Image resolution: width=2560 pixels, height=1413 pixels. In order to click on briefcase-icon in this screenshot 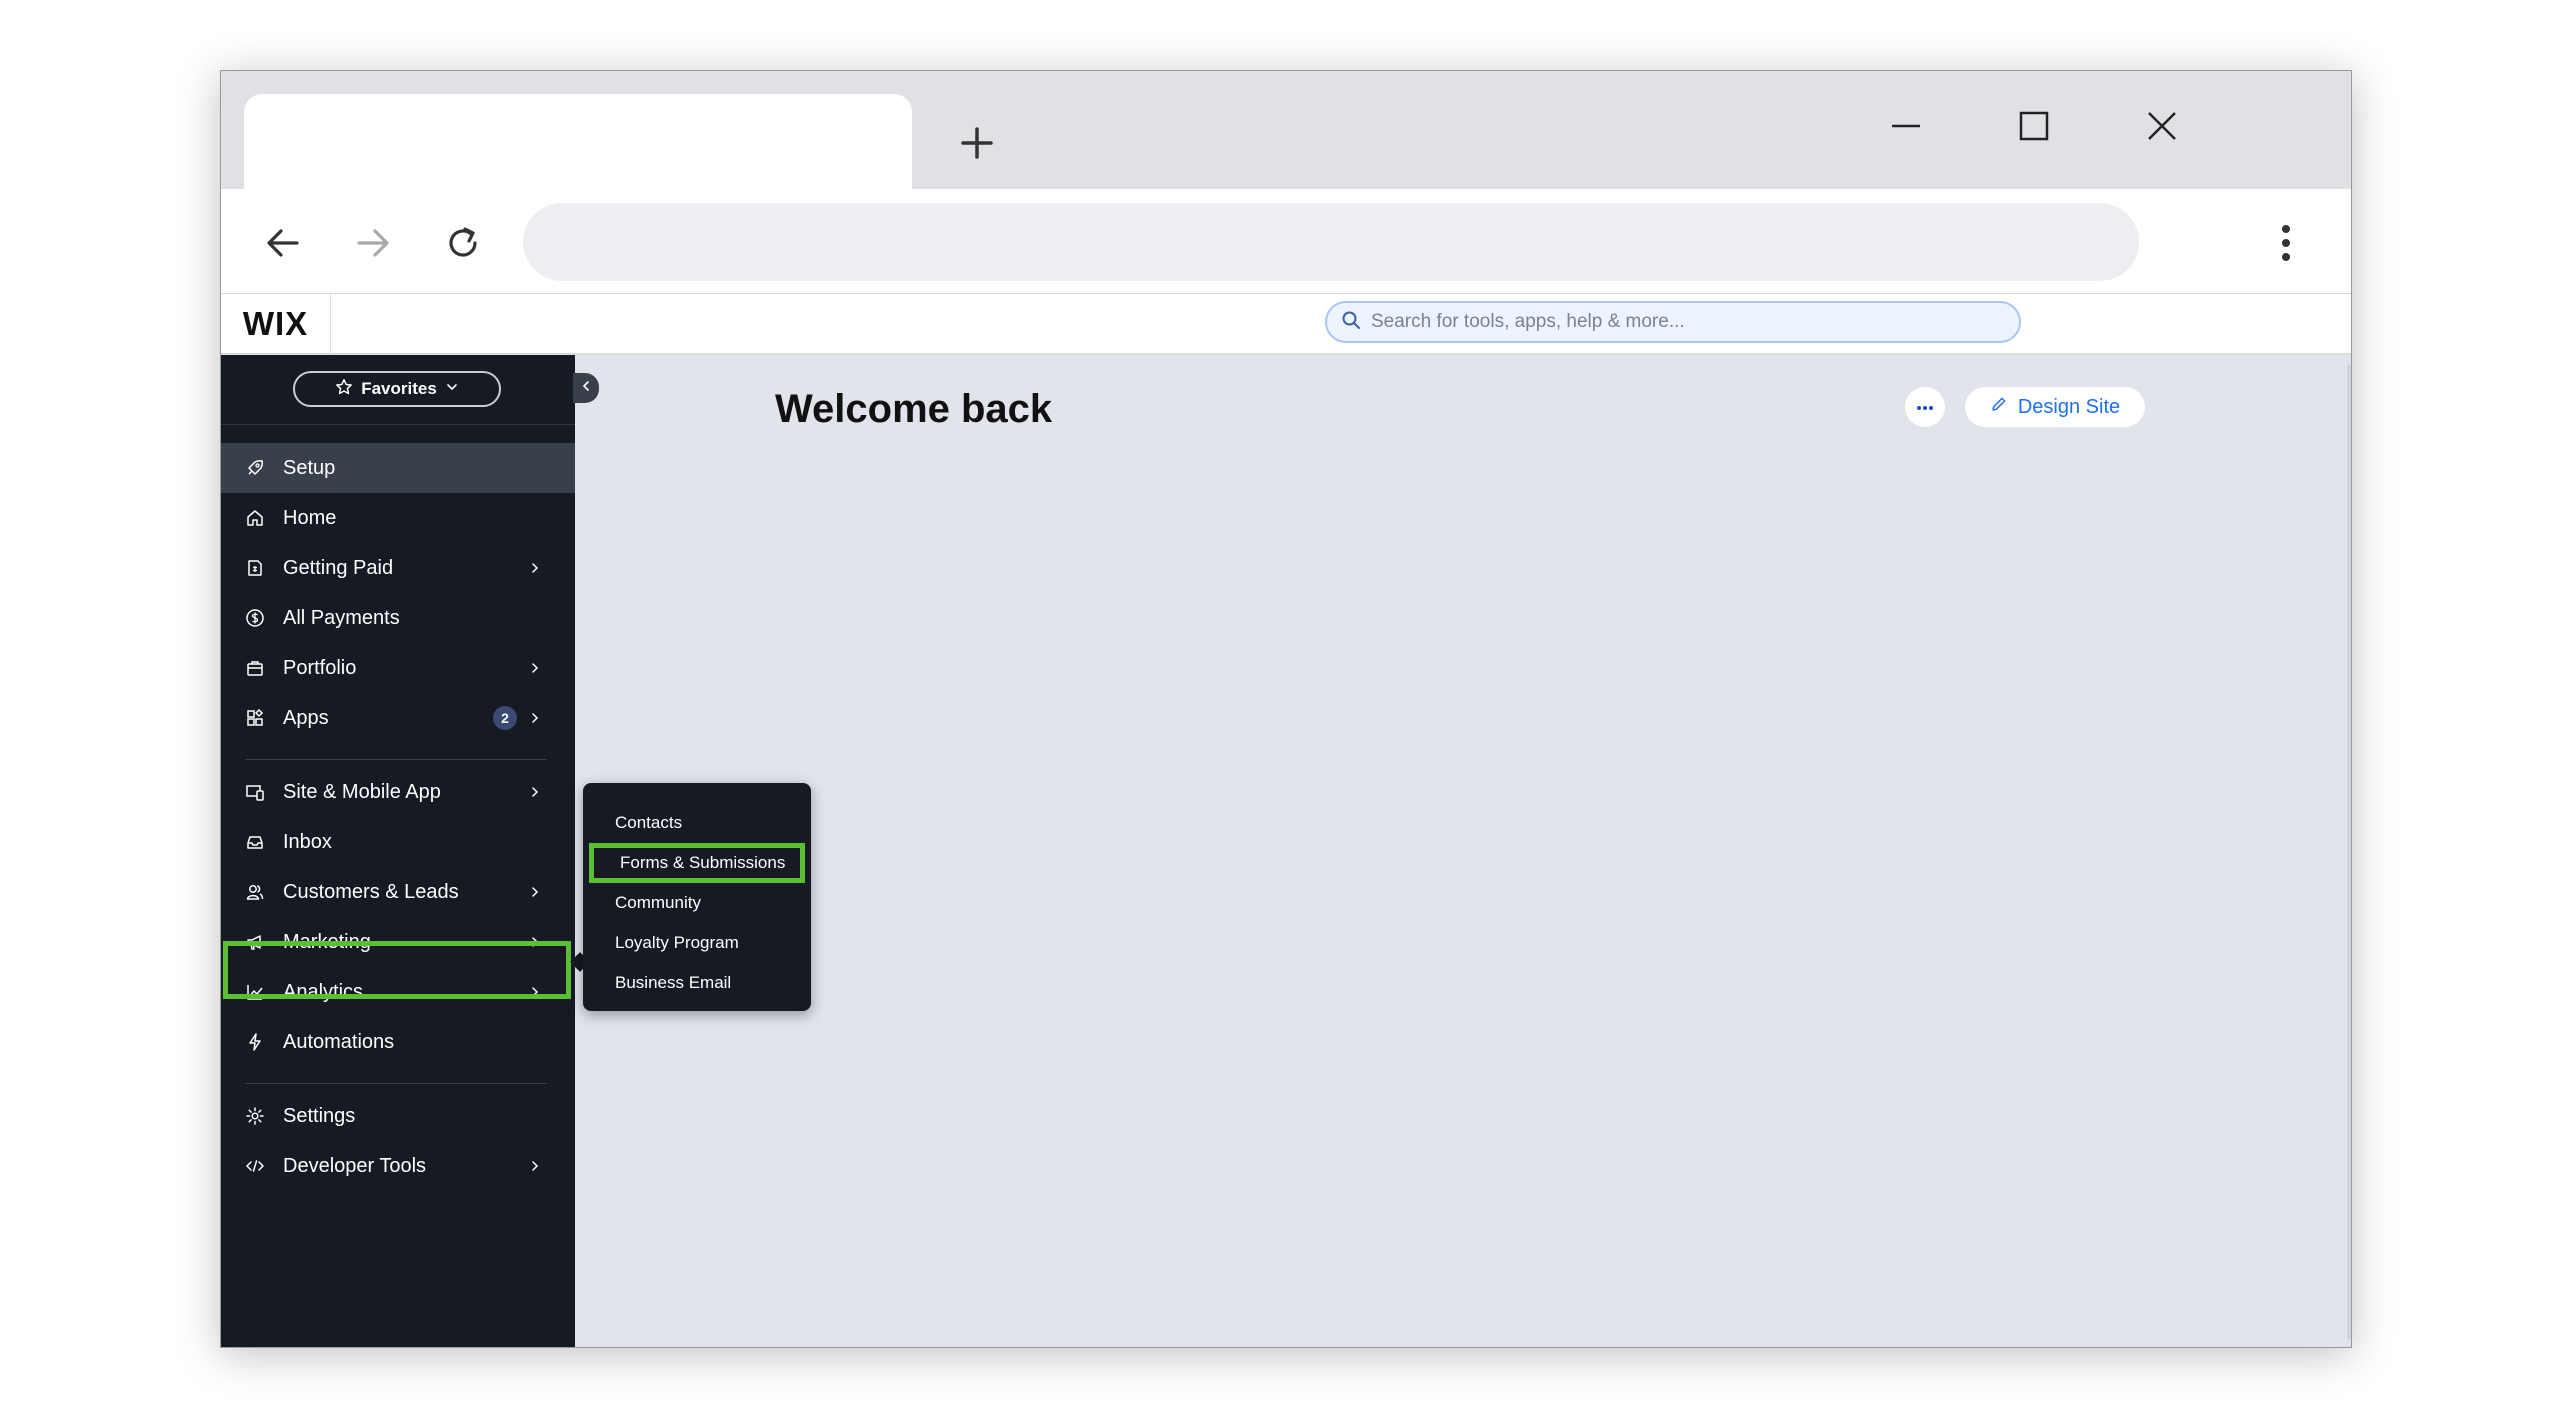, I will do `click(255, 668)`.